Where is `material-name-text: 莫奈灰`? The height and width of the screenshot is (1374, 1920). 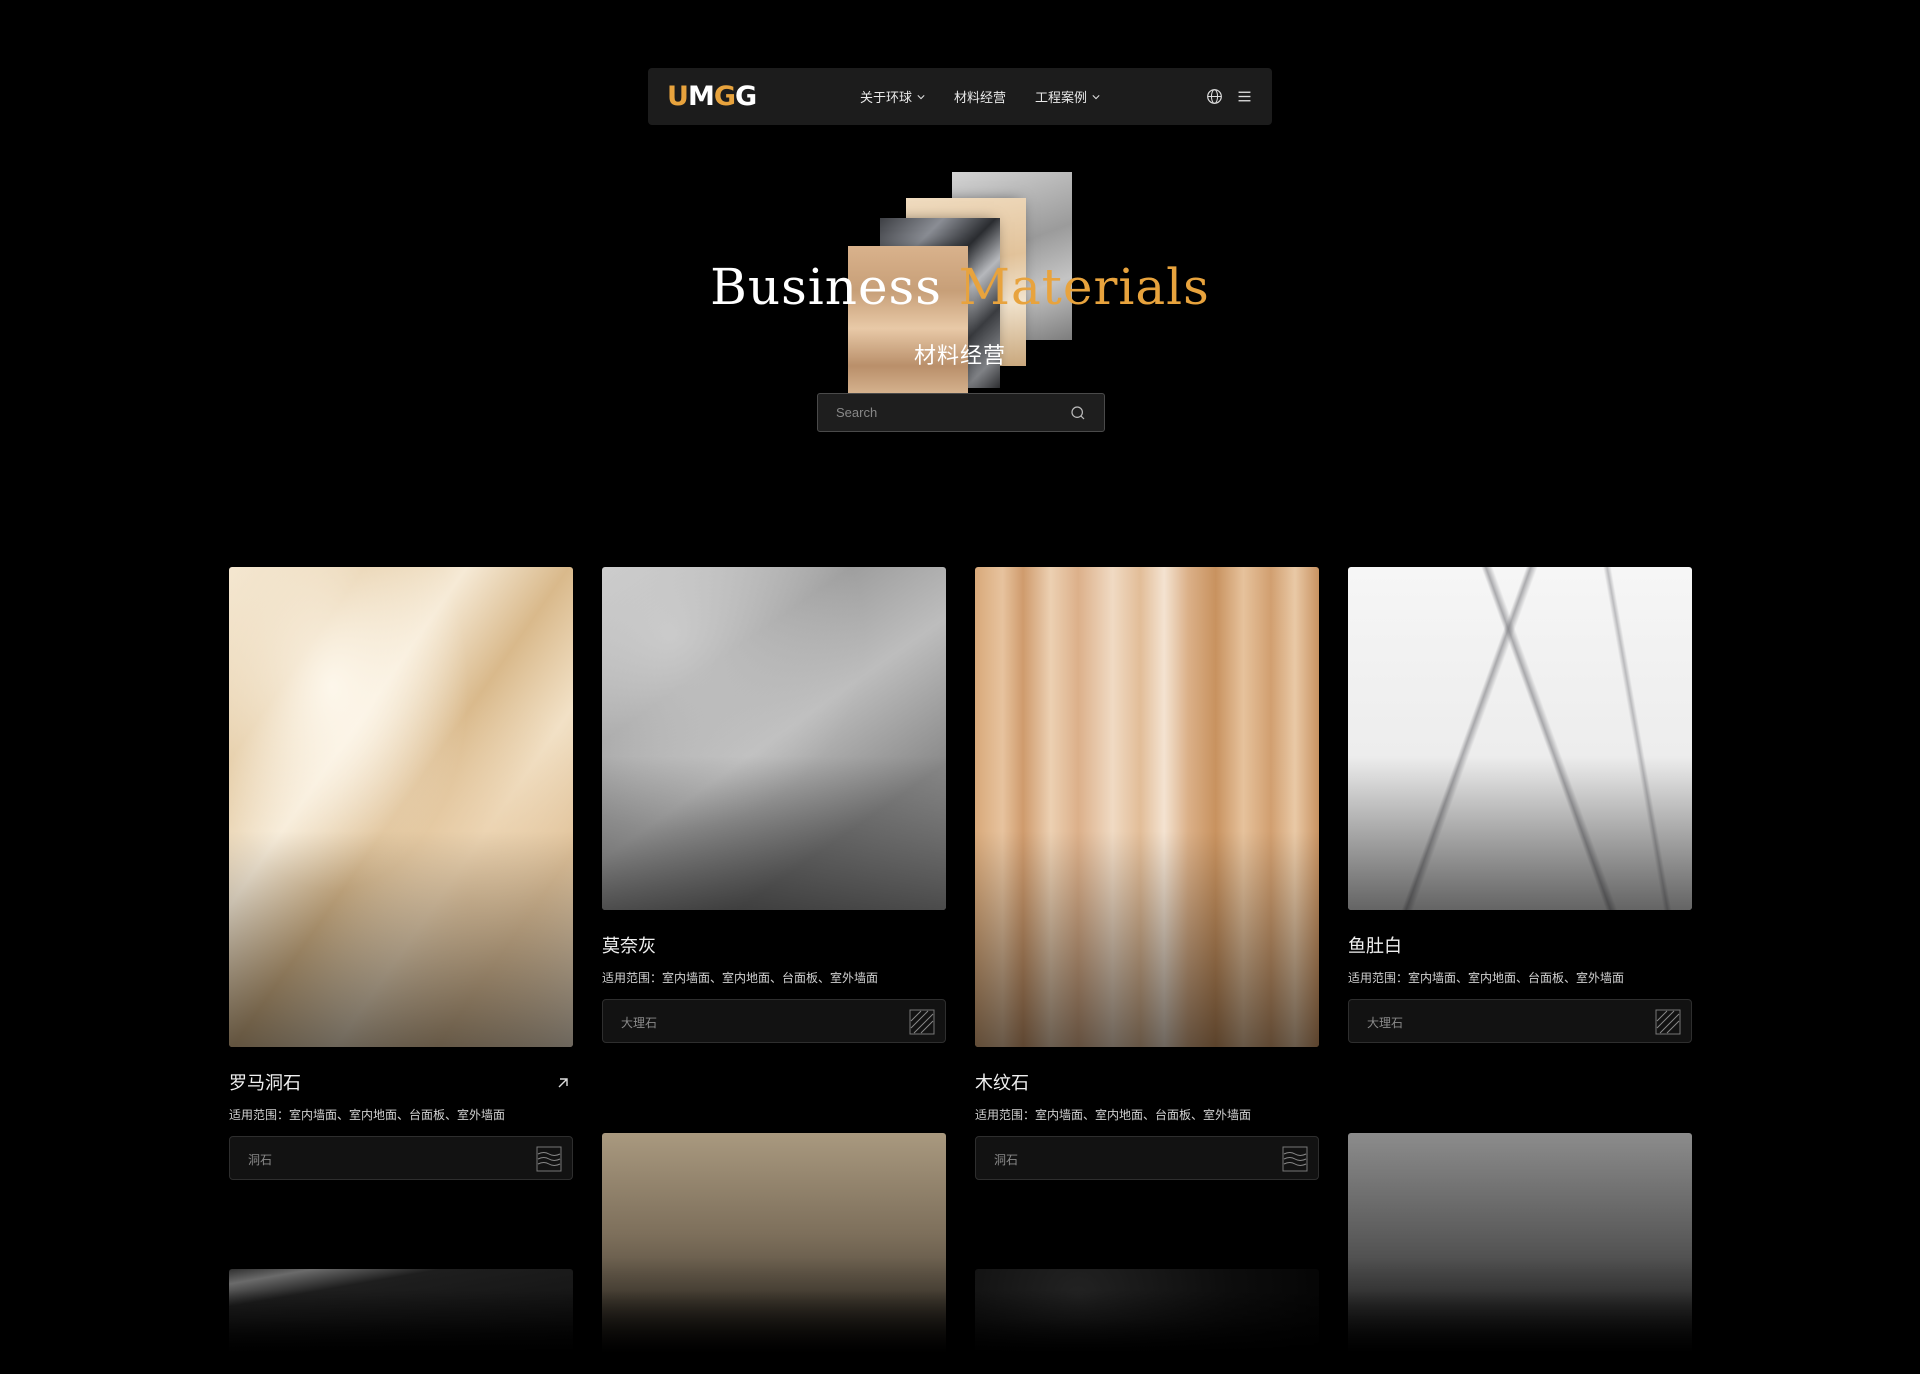 material-name-text: 莫奈灰 is located at coordinates (629, 946).